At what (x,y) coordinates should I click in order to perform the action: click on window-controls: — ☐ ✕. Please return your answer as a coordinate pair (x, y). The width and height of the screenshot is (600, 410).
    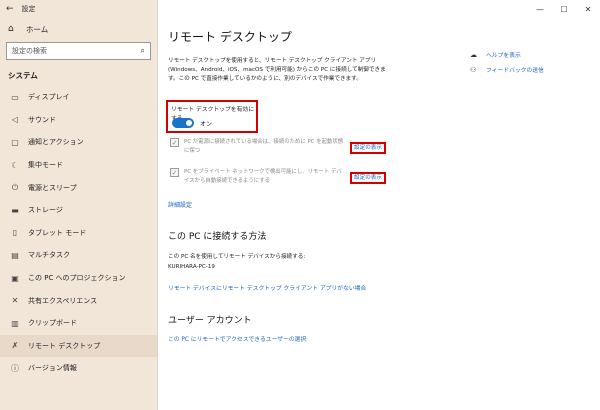
    Looking at the image, I should click on (564, 9).